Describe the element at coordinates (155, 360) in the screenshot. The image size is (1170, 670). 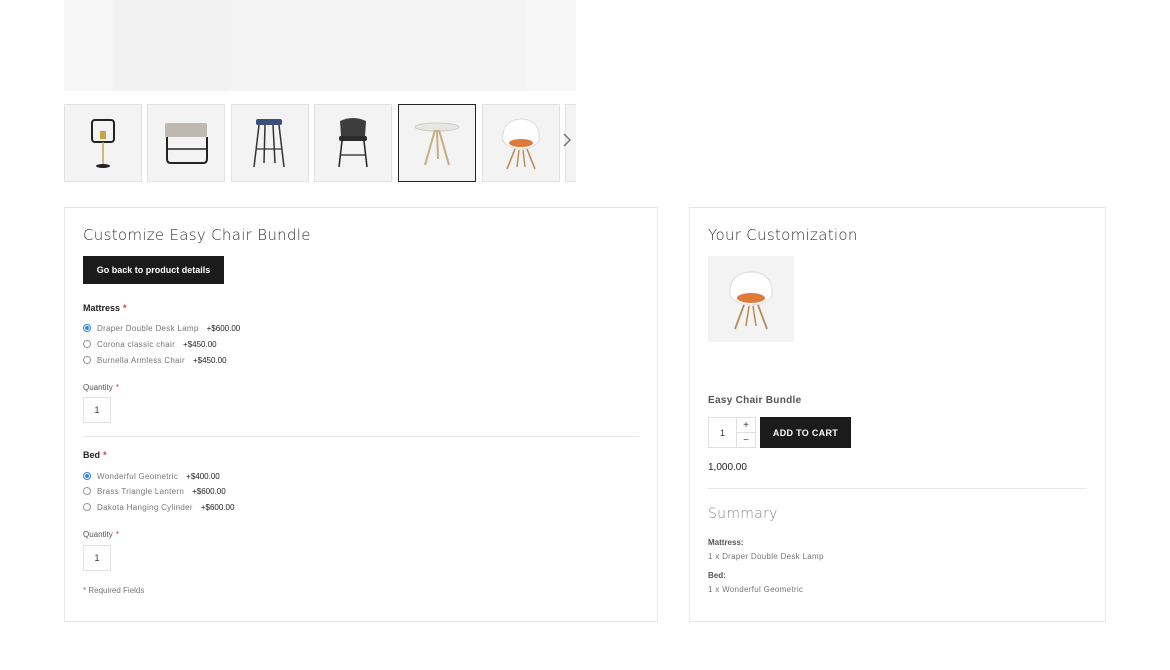
I see `option-row: Burnella Armless Chair +$450.00` at that location.